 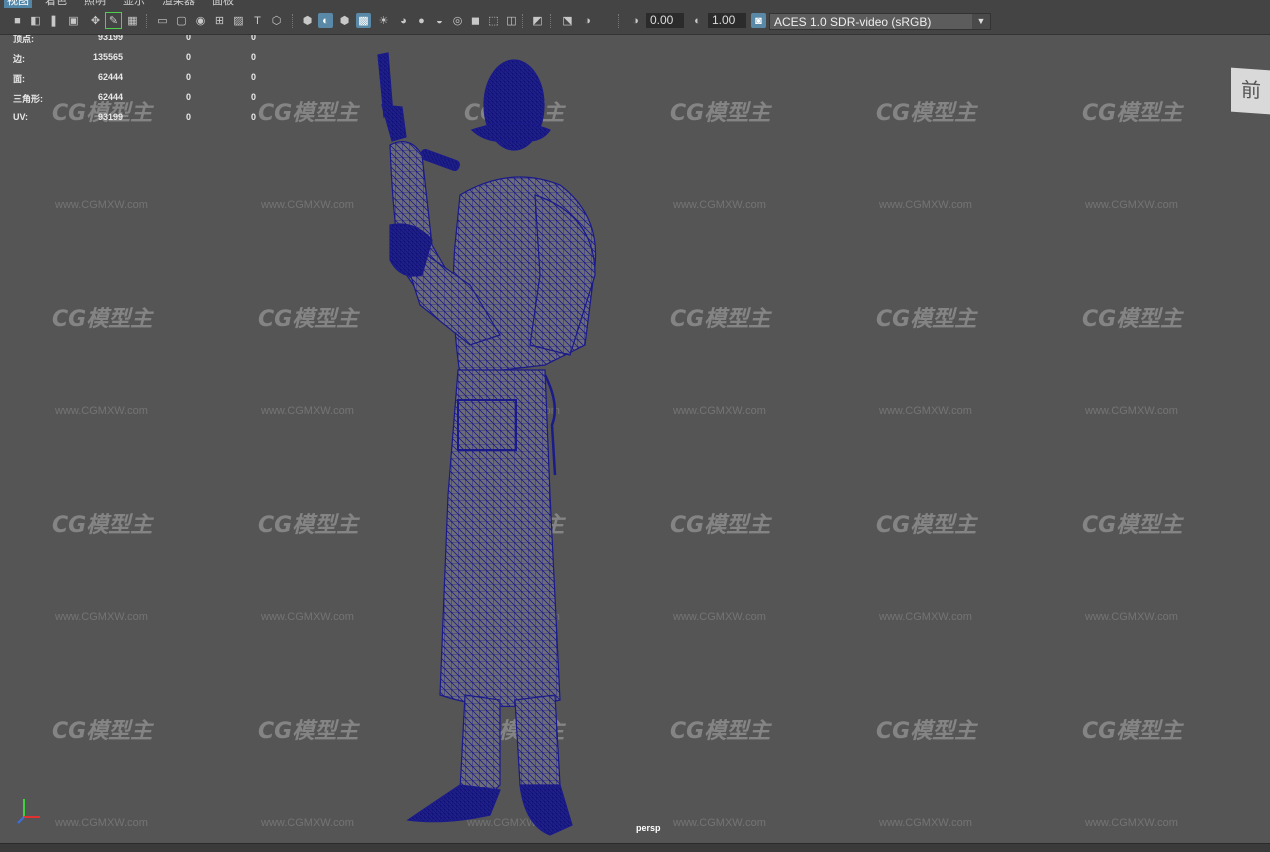 I want to click on view-cube-label: 前, so click(x=1251, y=90).